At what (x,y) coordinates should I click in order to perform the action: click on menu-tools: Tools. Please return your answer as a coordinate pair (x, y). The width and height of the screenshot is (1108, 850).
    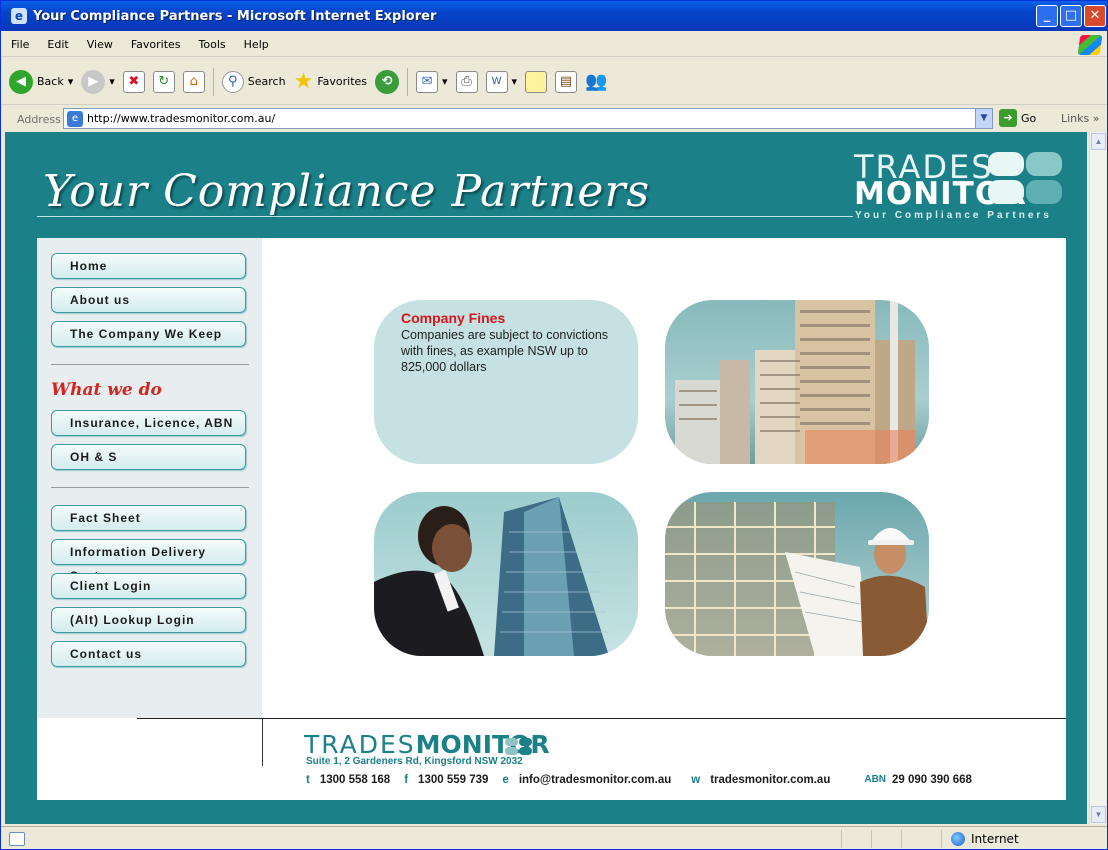
    Looking at the image, I should click on (212, 44).